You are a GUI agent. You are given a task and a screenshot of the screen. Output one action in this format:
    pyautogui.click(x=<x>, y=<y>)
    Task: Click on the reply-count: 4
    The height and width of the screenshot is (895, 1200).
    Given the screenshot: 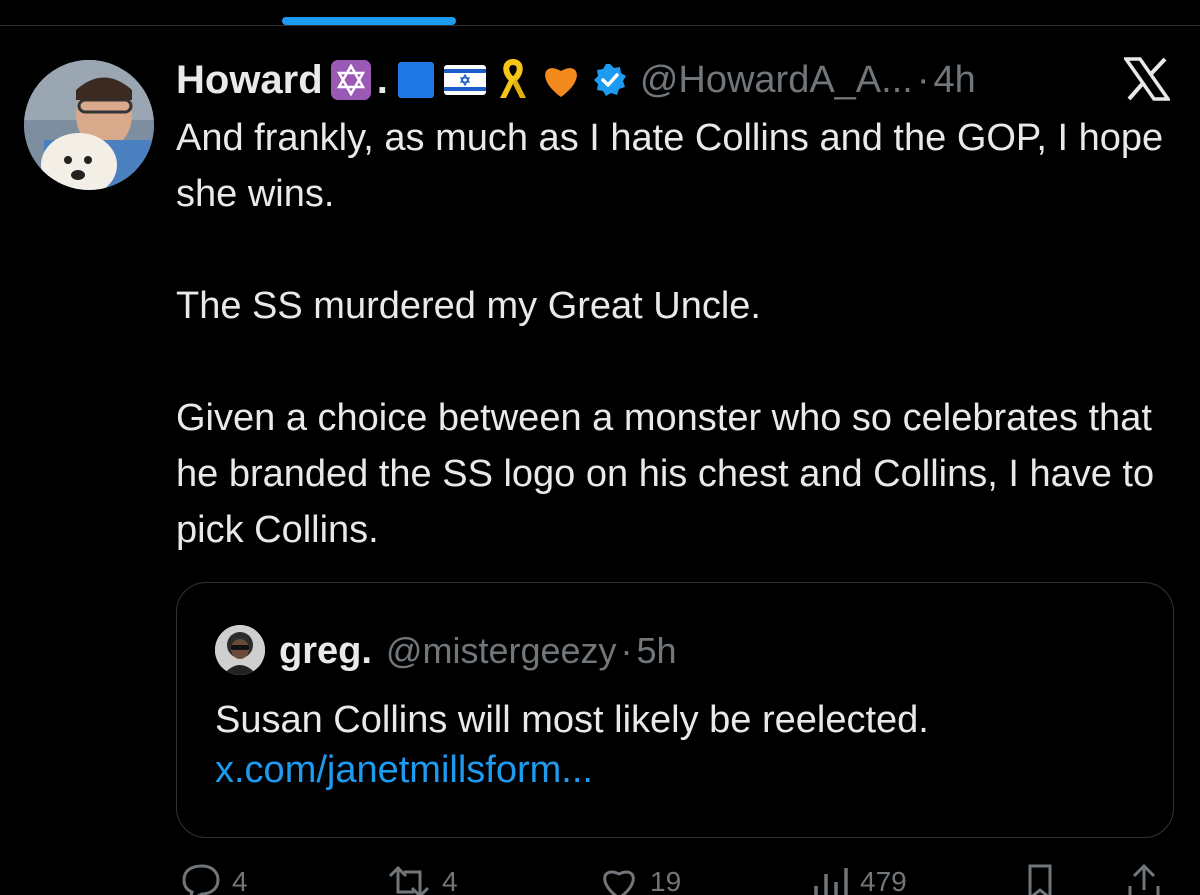 What is the action you would take?
    pyautogui.click(x=240, y=880)
    